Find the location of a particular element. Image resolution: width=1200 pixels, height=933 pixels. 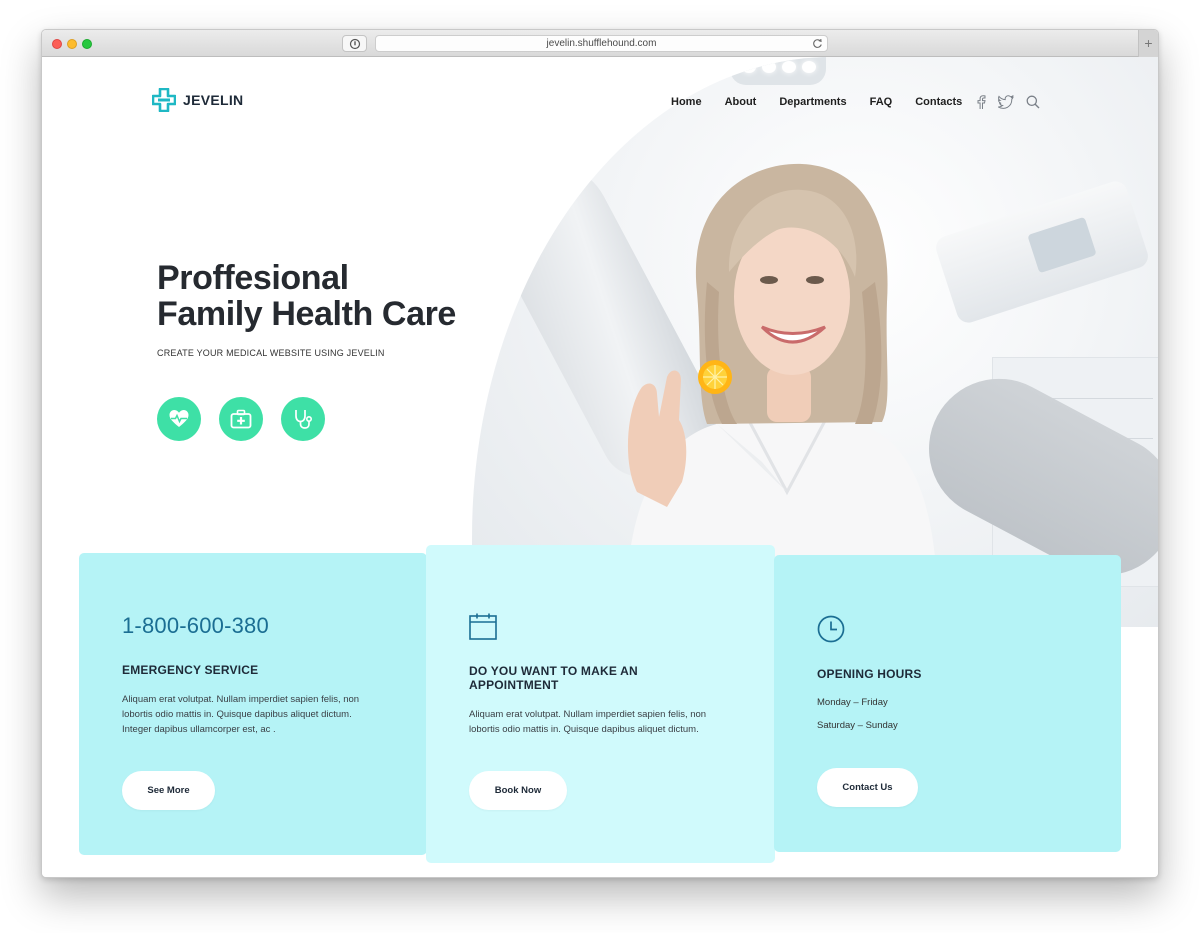

nav-about: About is located at coordinates (741, 102).